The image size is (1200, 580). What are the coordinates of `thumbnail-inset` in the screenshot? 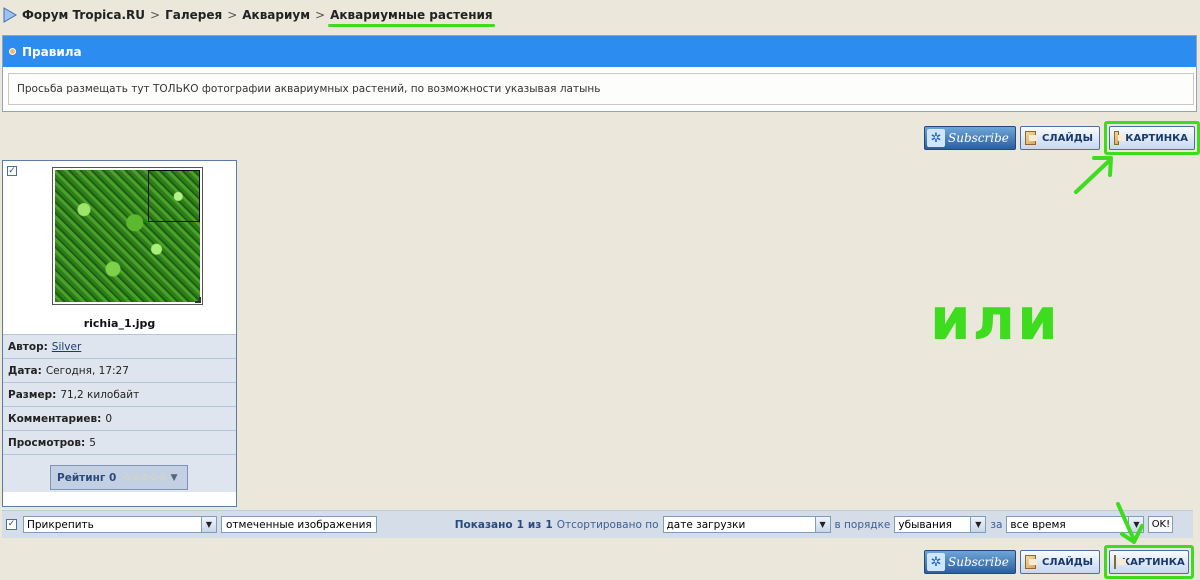 It's located at (174, 196).